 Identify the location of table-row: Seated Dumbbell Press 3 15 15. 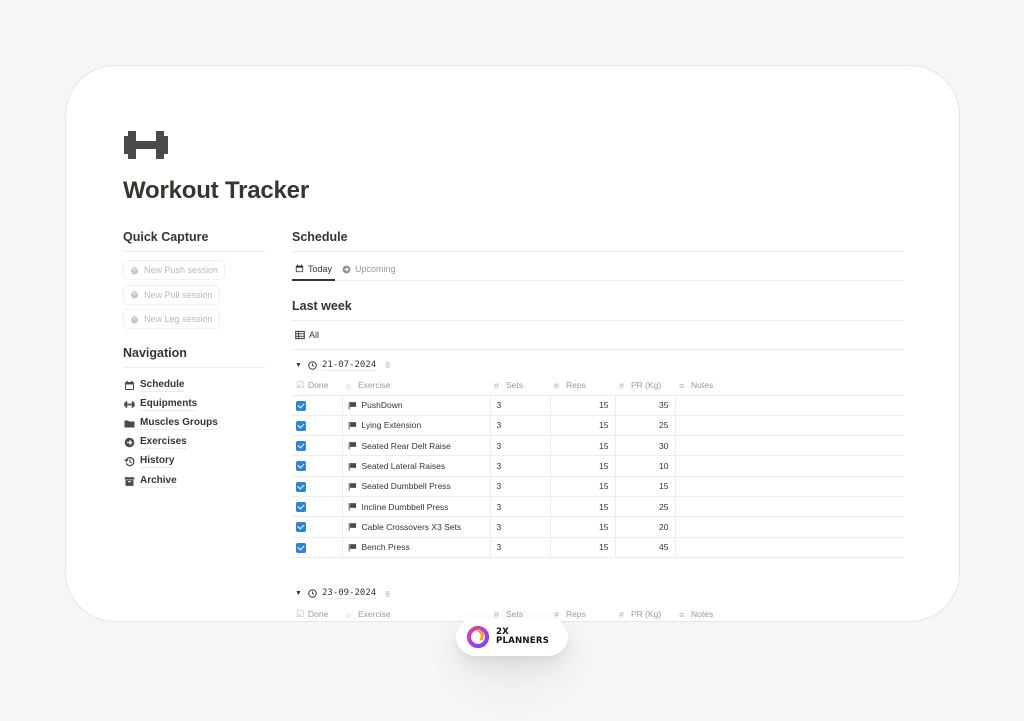
(598, 486).